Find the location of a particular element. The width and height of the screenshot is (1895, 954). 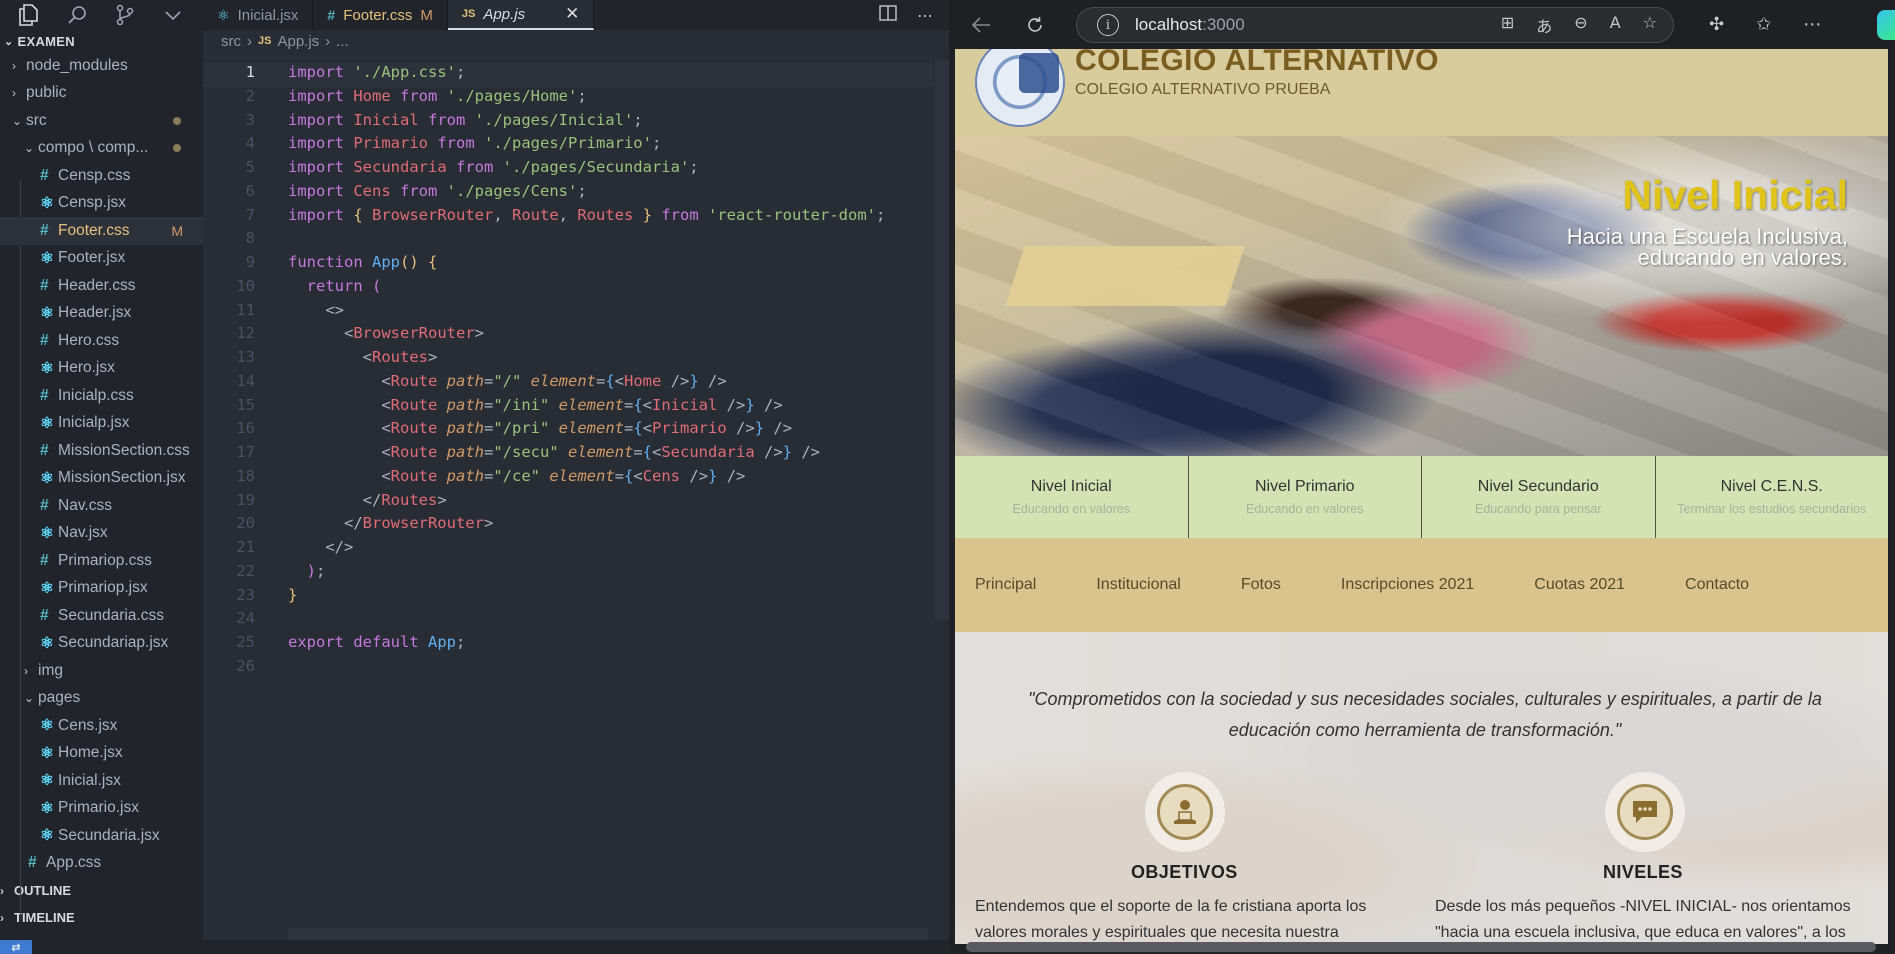

file-item: # Hero.css is located at coordinates (101, 341).